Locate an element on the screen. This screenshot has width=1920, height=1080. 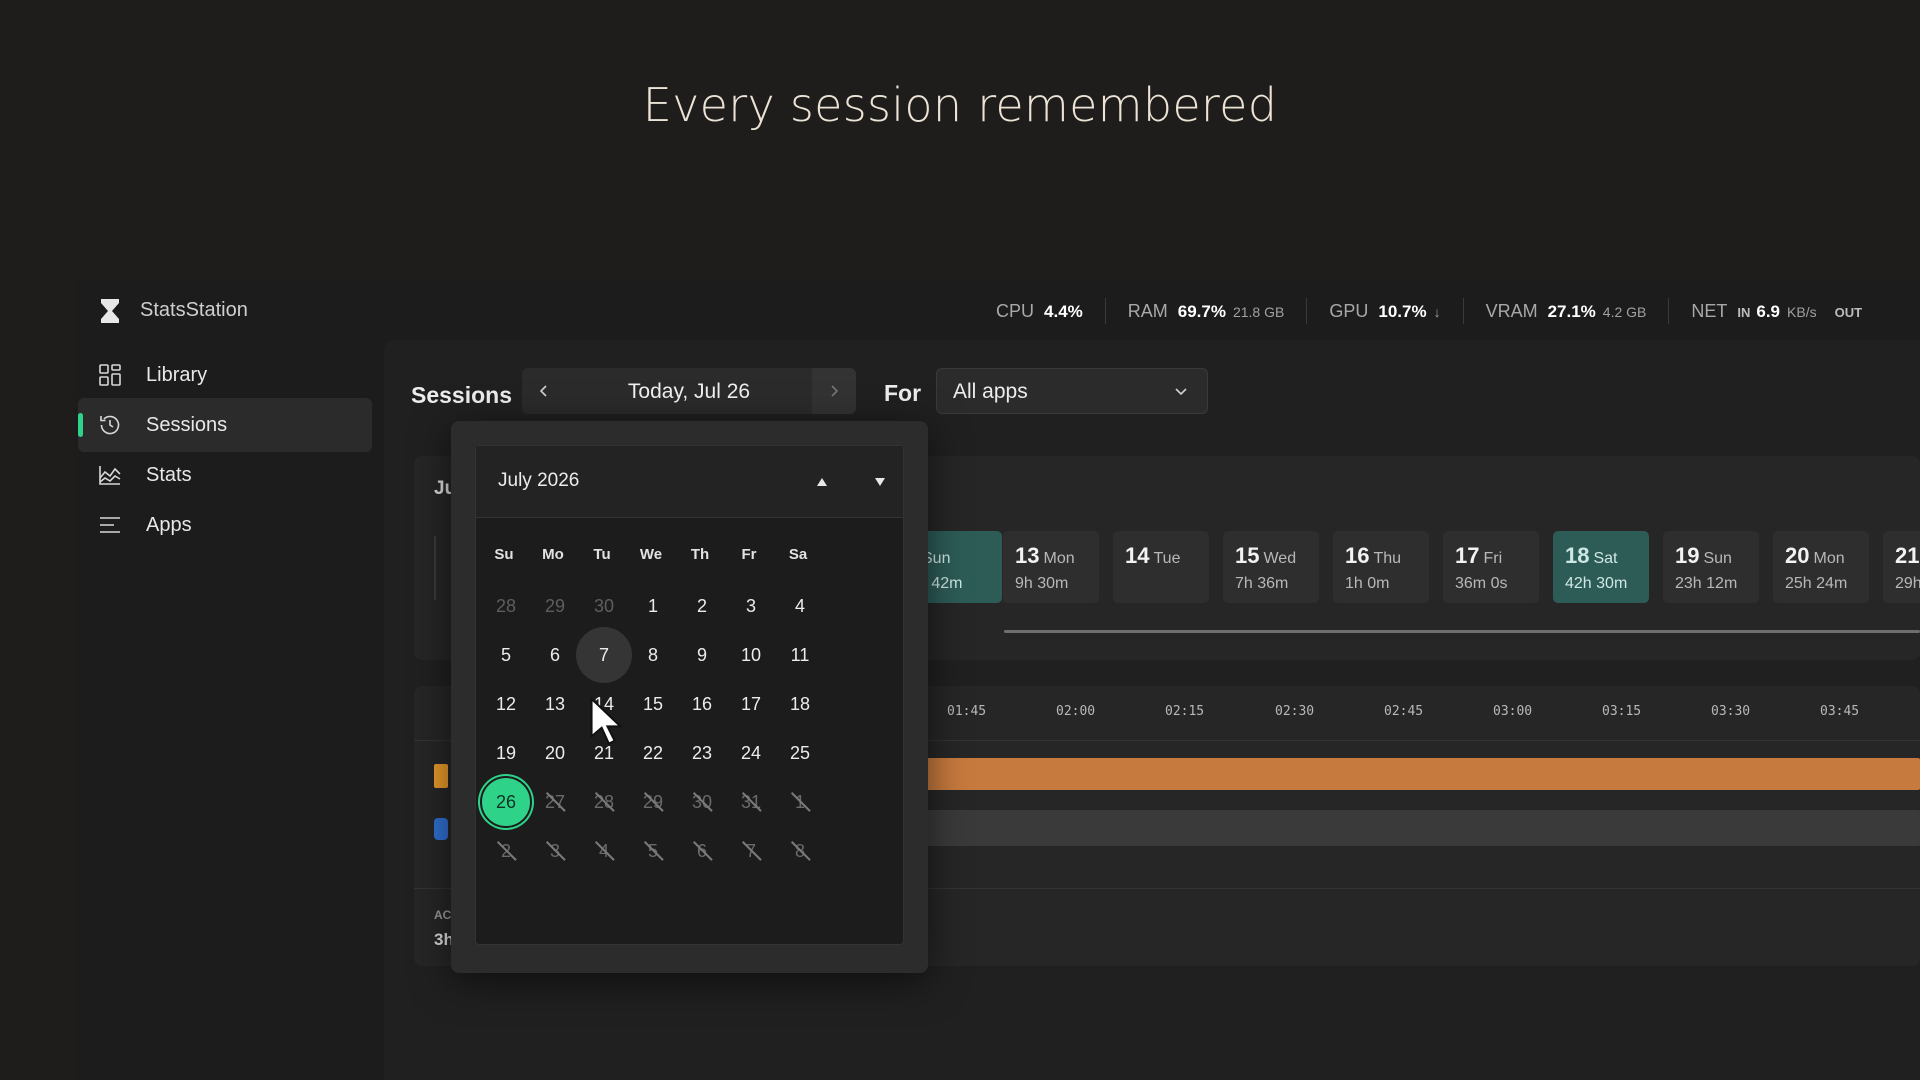
day-number: 14 Tue is located at coordinates (1153, 555).